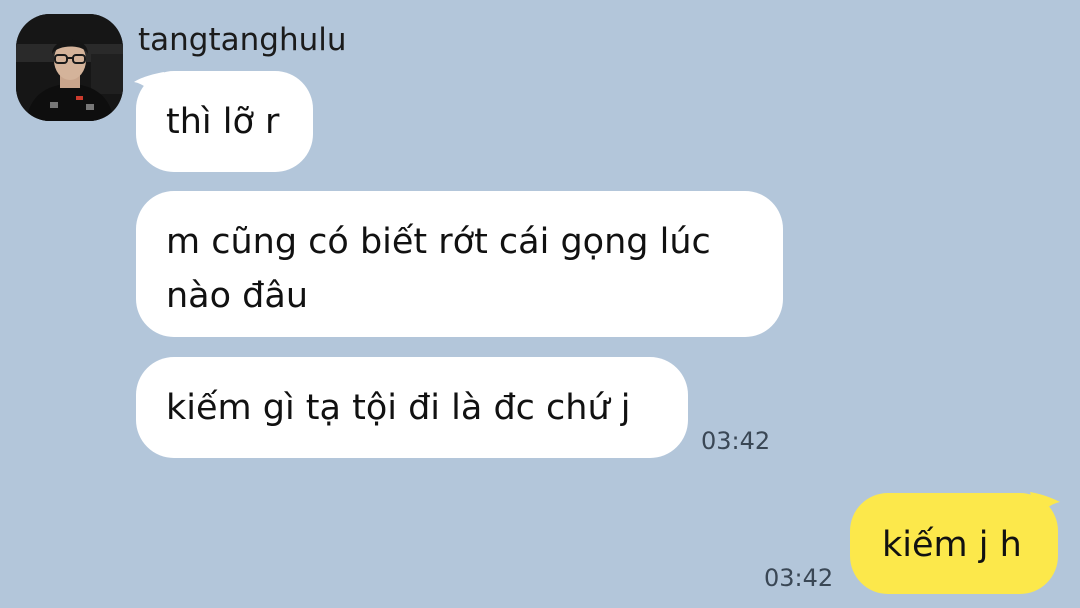  I want to click on avatar-photo, so click(69, 67).